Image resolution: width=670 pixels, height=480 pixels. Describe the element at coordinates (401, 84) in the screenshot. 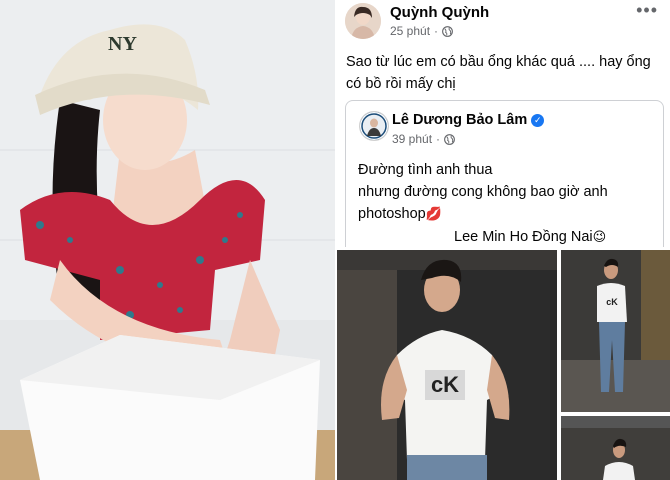

I see `post-text-line: có bồ rồi mấy chị` at that location.